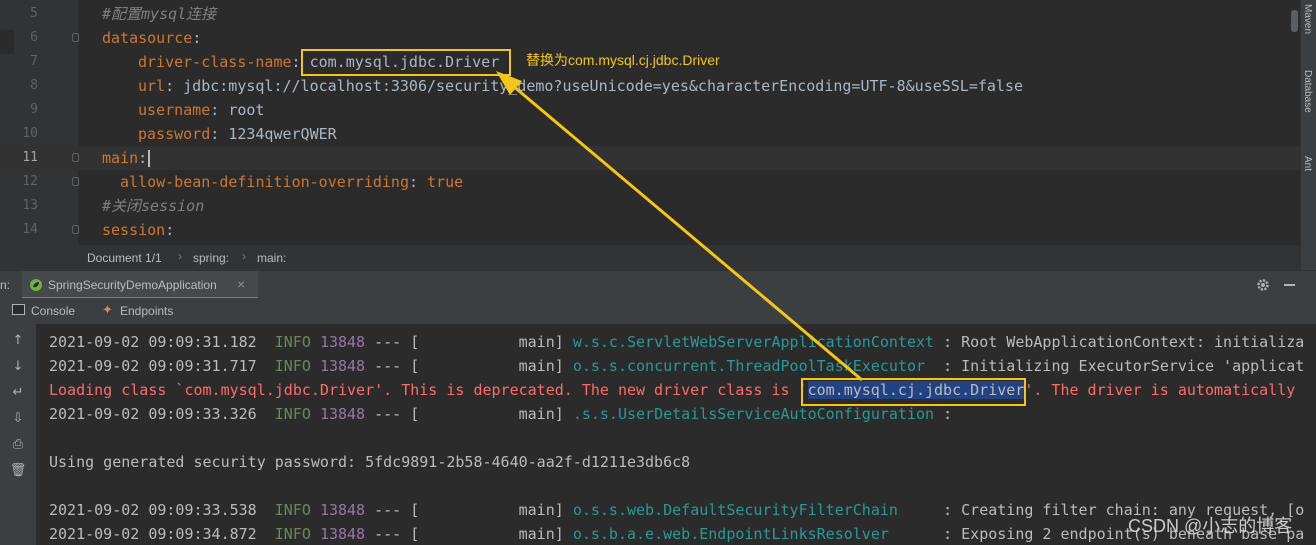  I want to click on breadcrumb: Document 1/1 › spring: › main:, so click(650, 258).